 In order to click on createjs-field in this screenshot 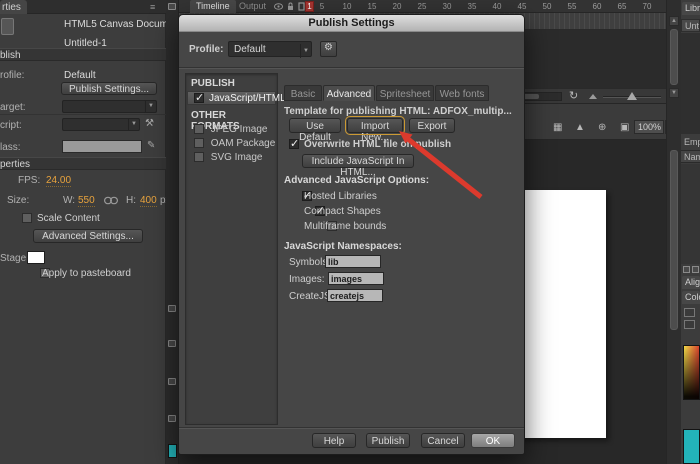, I will do `click(355, 295)`.